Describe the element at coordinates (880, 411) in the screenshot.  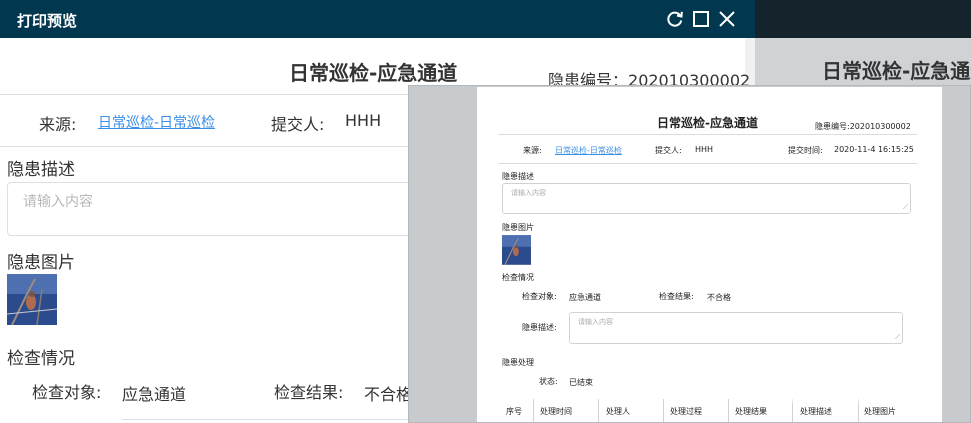
I see `table-header-cell: 处理图片` at that location.